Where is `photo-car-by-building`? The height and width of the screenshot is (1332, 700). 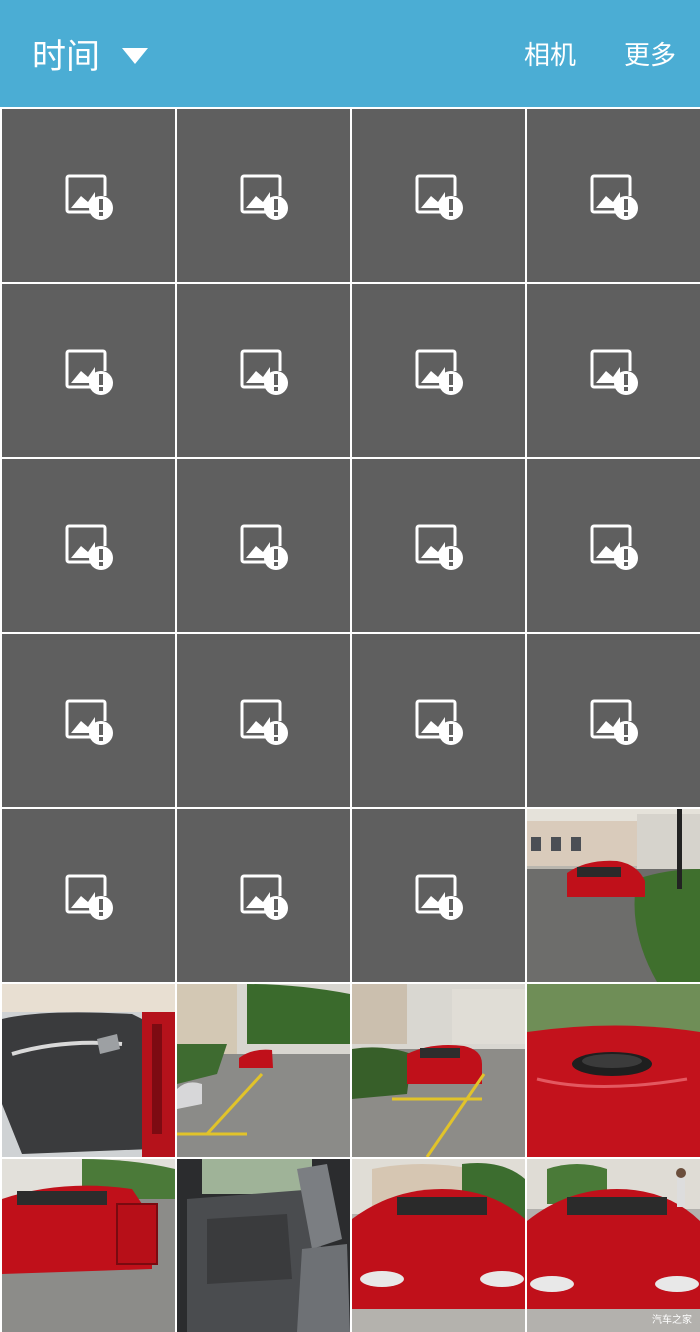
photo-car-by-building is located at coordinates (613, 895).